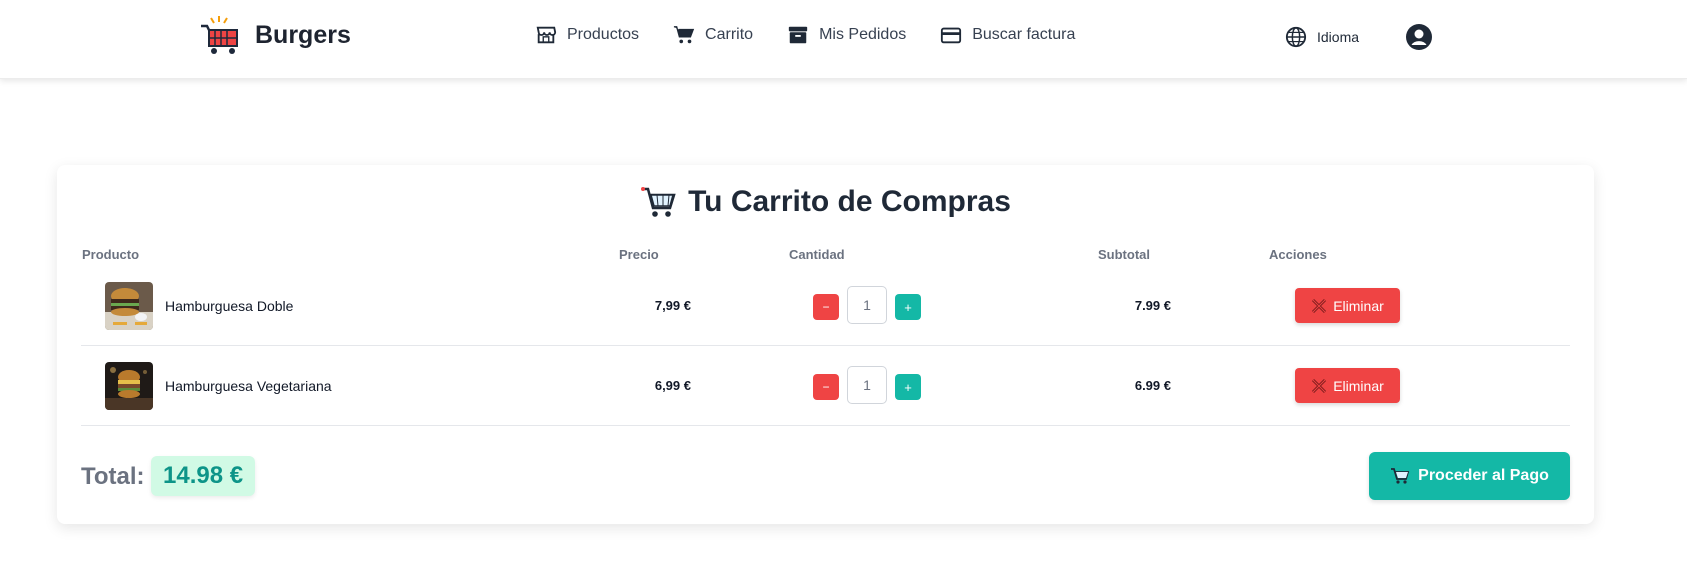 This screenshot has height=574, width=1687. What do you see at coordinates (113, 476) in the screenshot?
I see `total-label: Total:` at bounding box center [113, 476].